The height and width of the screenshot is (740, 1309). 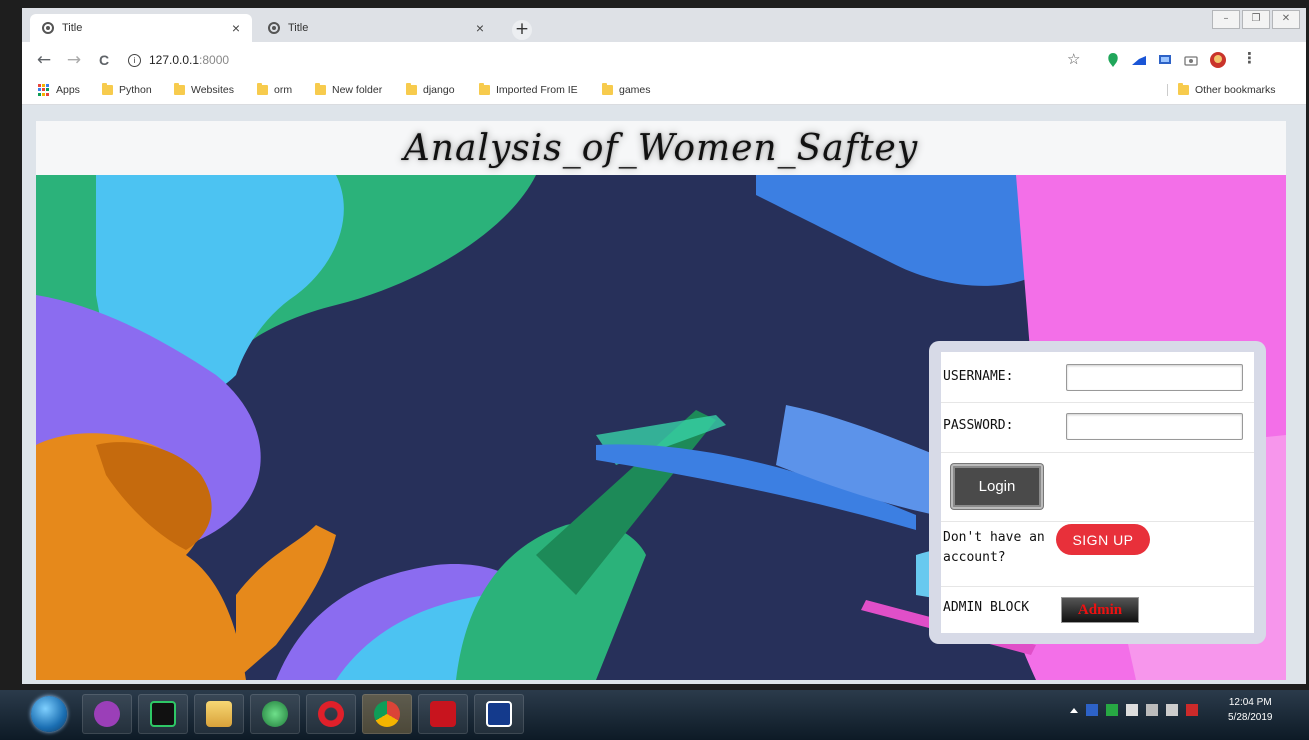 I want to click on extension-monitor-icon, so click(x=1165, y=60).